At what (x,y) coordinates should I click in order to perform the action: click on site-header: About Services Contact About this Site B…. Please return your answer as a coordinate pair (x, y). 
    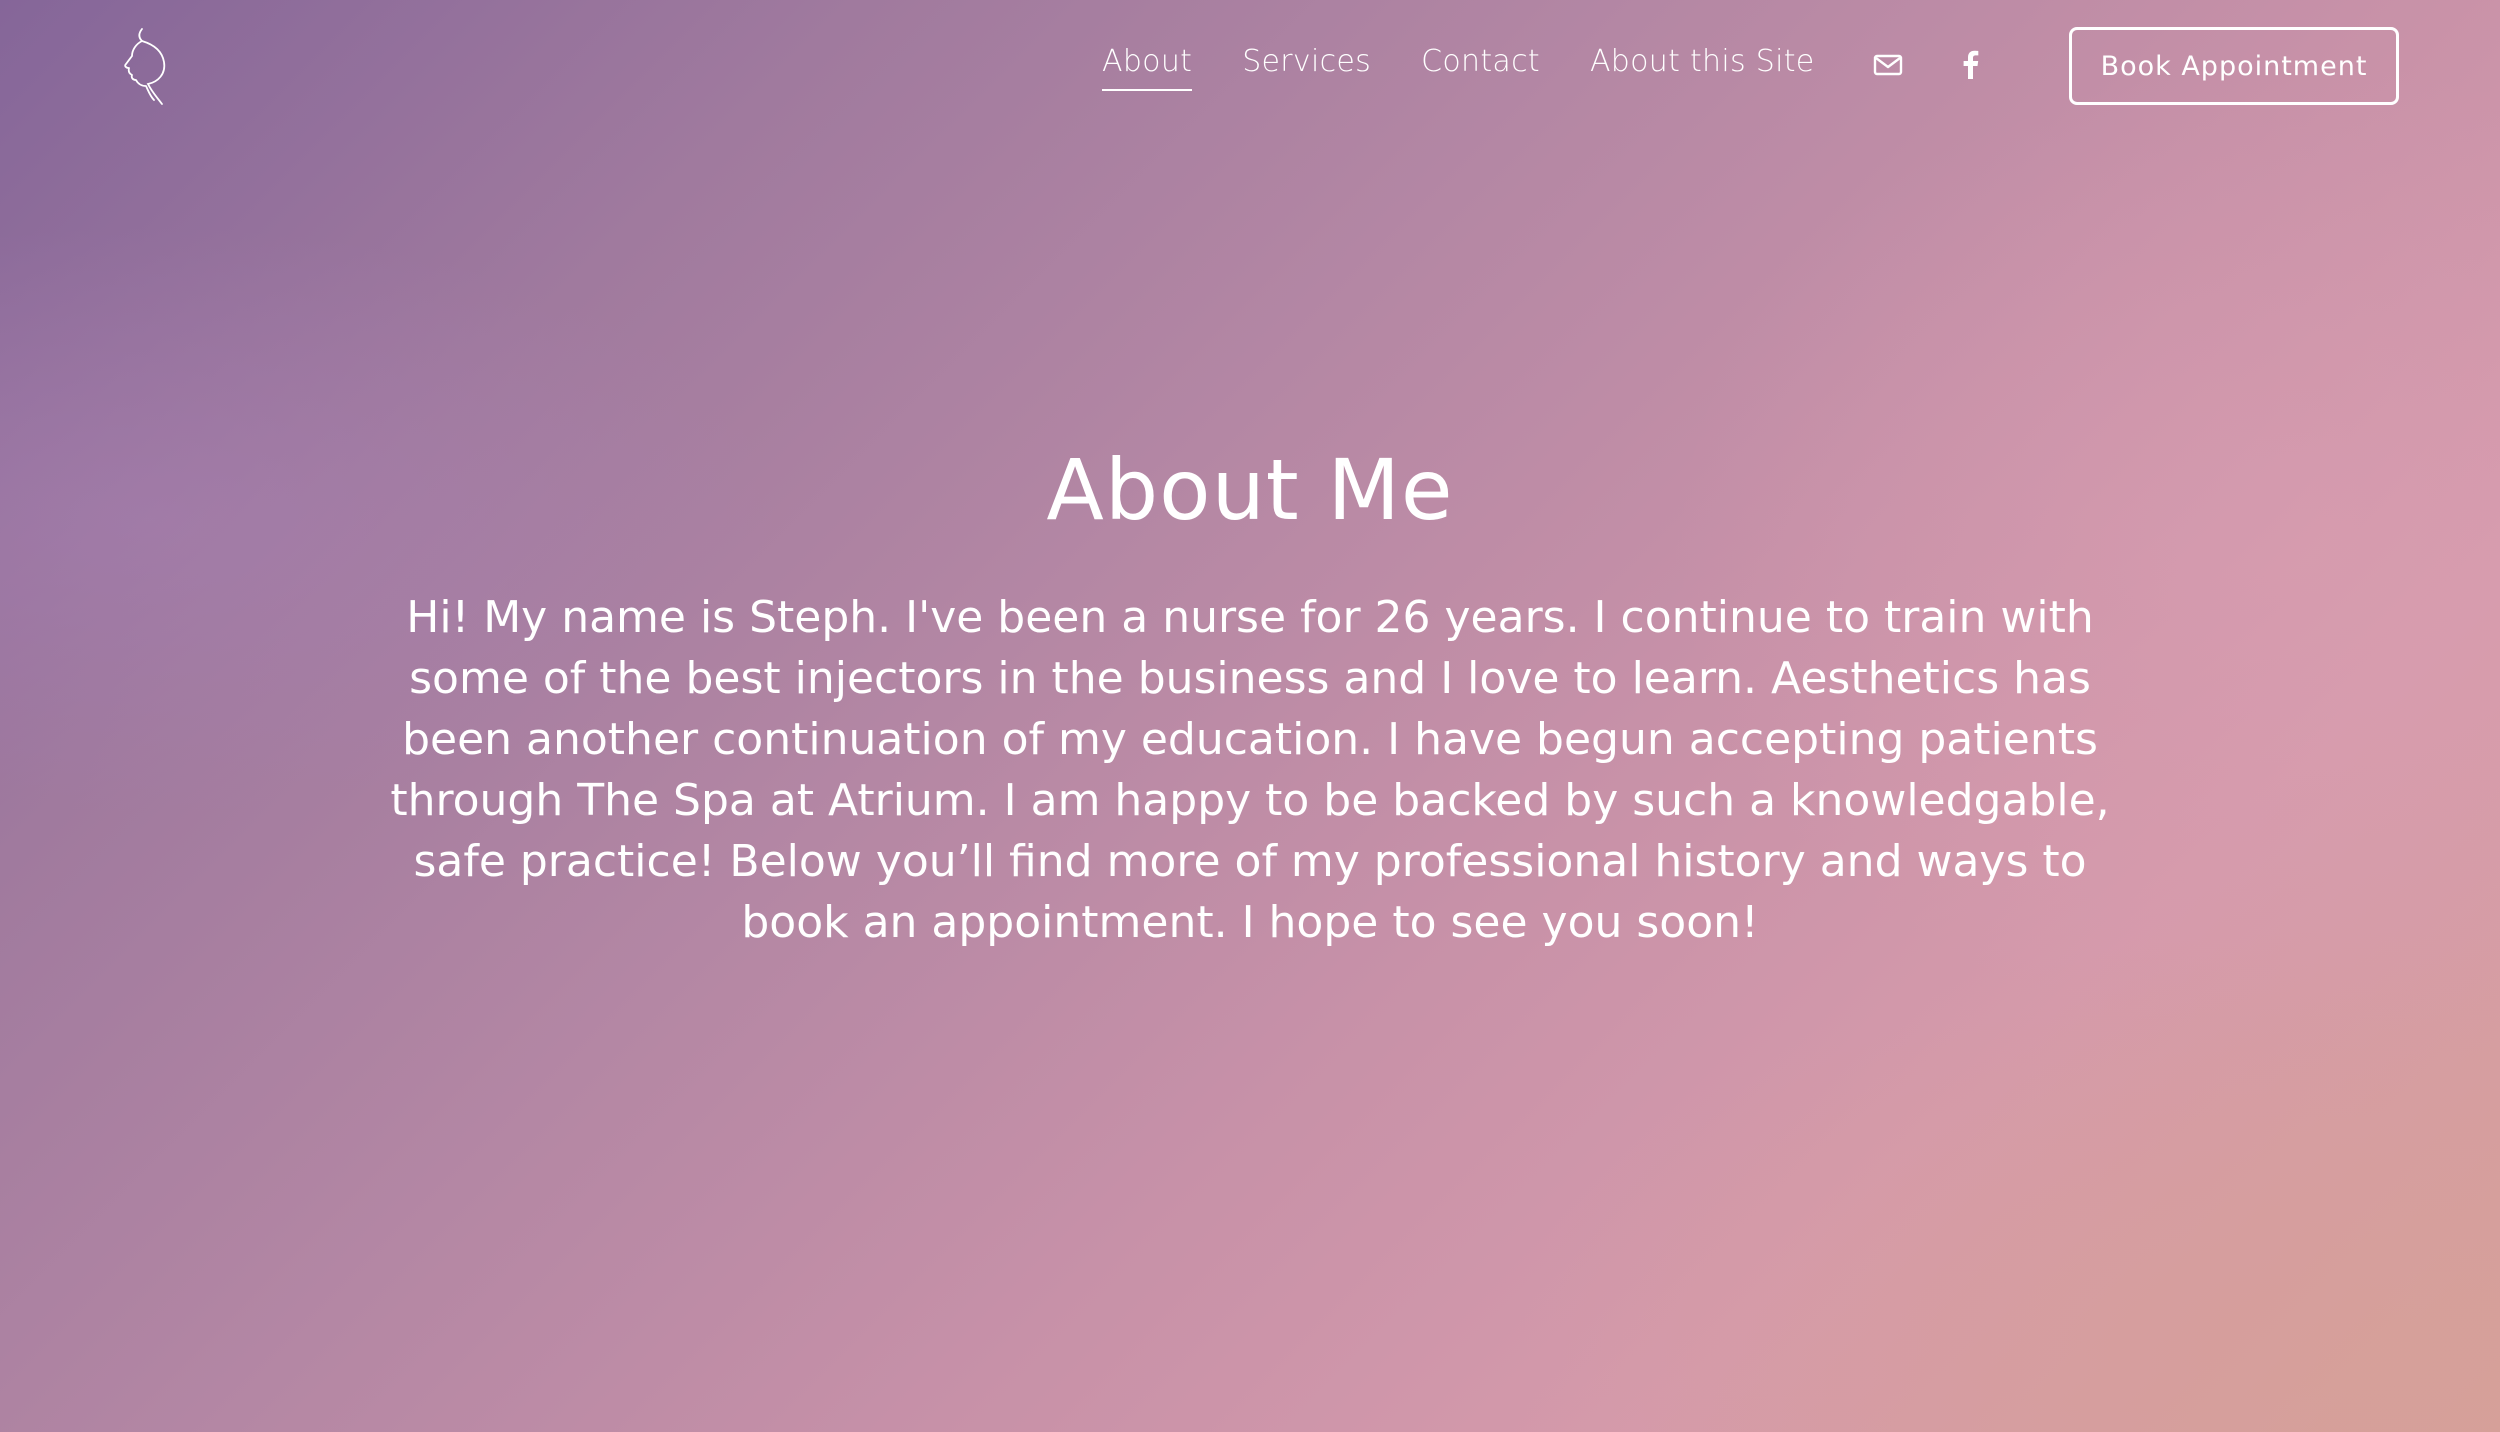
    Looking at the image, I should click on (1250, 70).